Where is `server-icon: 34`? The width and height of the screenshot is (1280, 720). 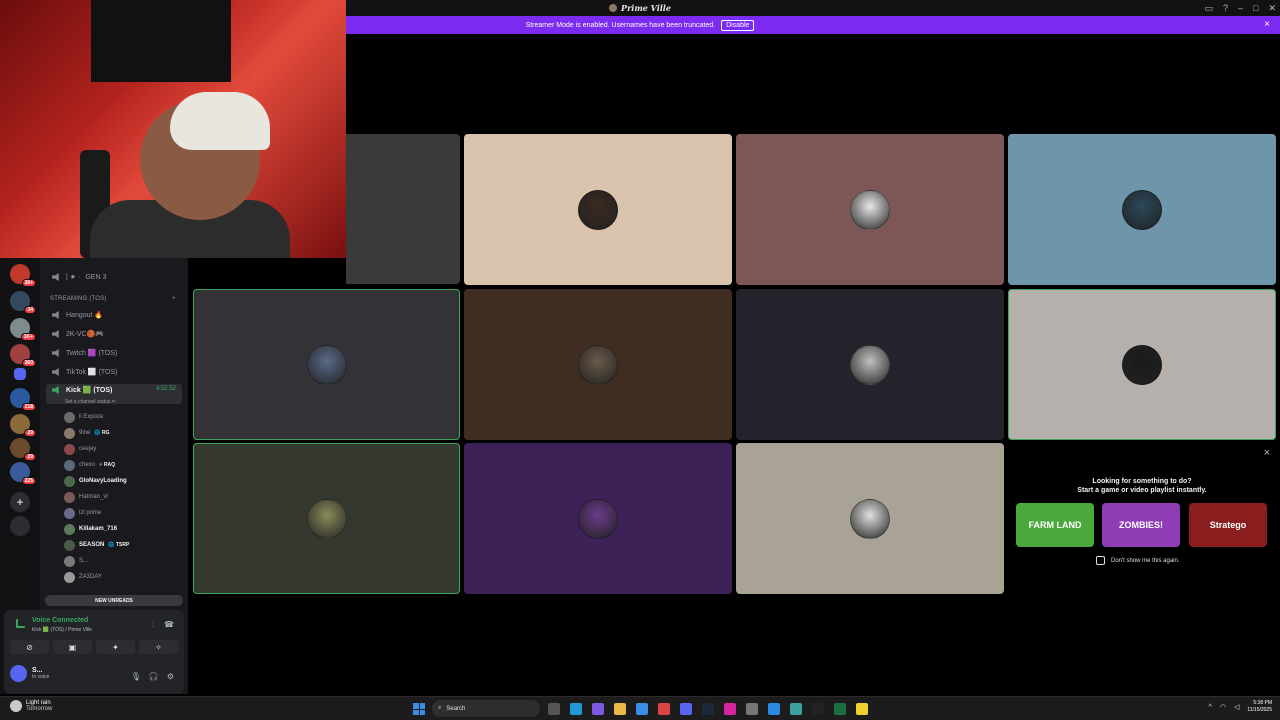 server-icon: 34 is located at coordinates (23, 302).